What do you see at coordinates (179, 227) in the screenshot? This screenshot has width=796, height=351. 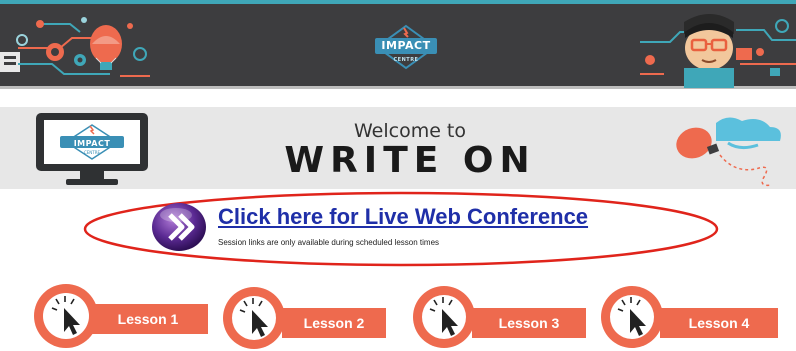 I see `play-arrow-icon` at bounding box center [179, 227].